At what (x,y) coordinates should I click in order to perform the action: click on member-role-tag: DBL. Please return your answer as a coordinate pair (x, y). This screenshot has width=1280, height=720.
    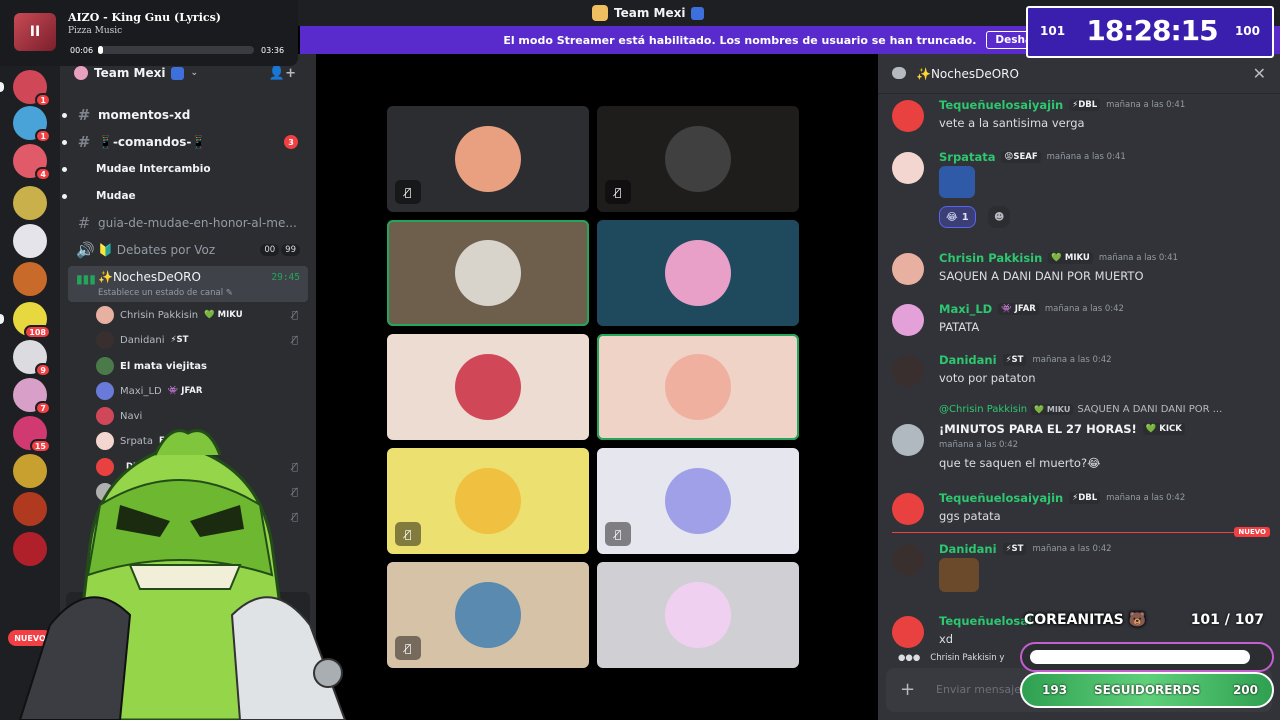
    Looking at the image, I should click on (135, 467).